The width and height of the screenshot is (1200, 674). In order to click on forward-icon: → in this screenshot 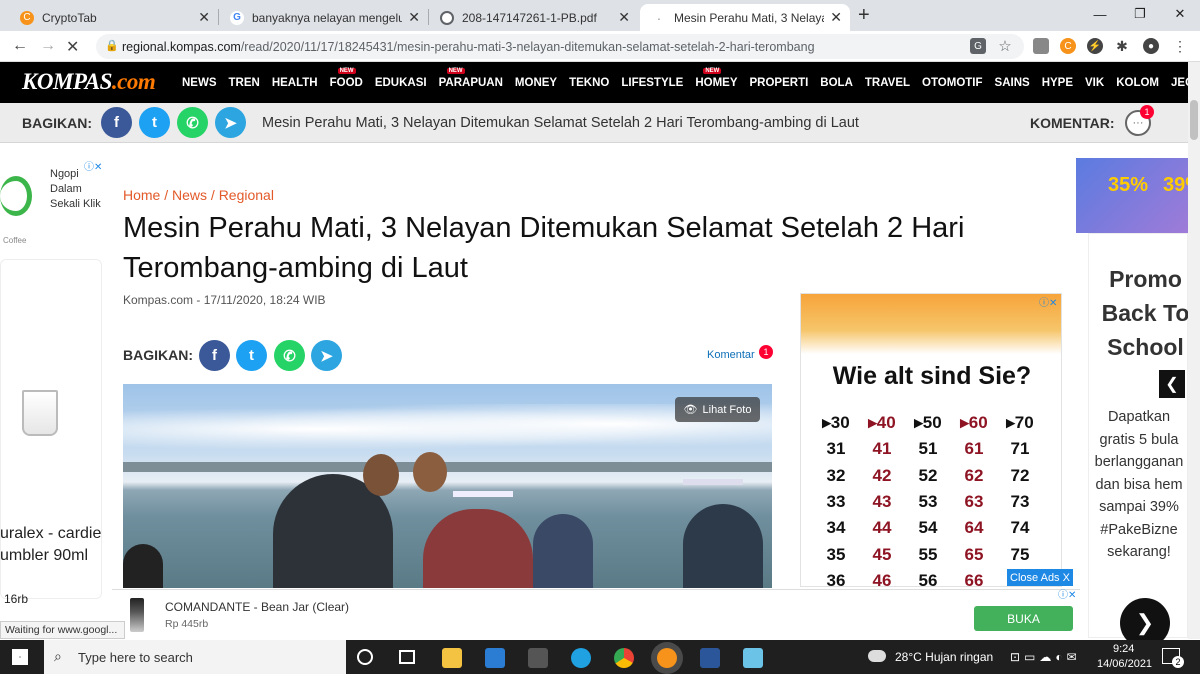, I will do `click(48, 46)`.